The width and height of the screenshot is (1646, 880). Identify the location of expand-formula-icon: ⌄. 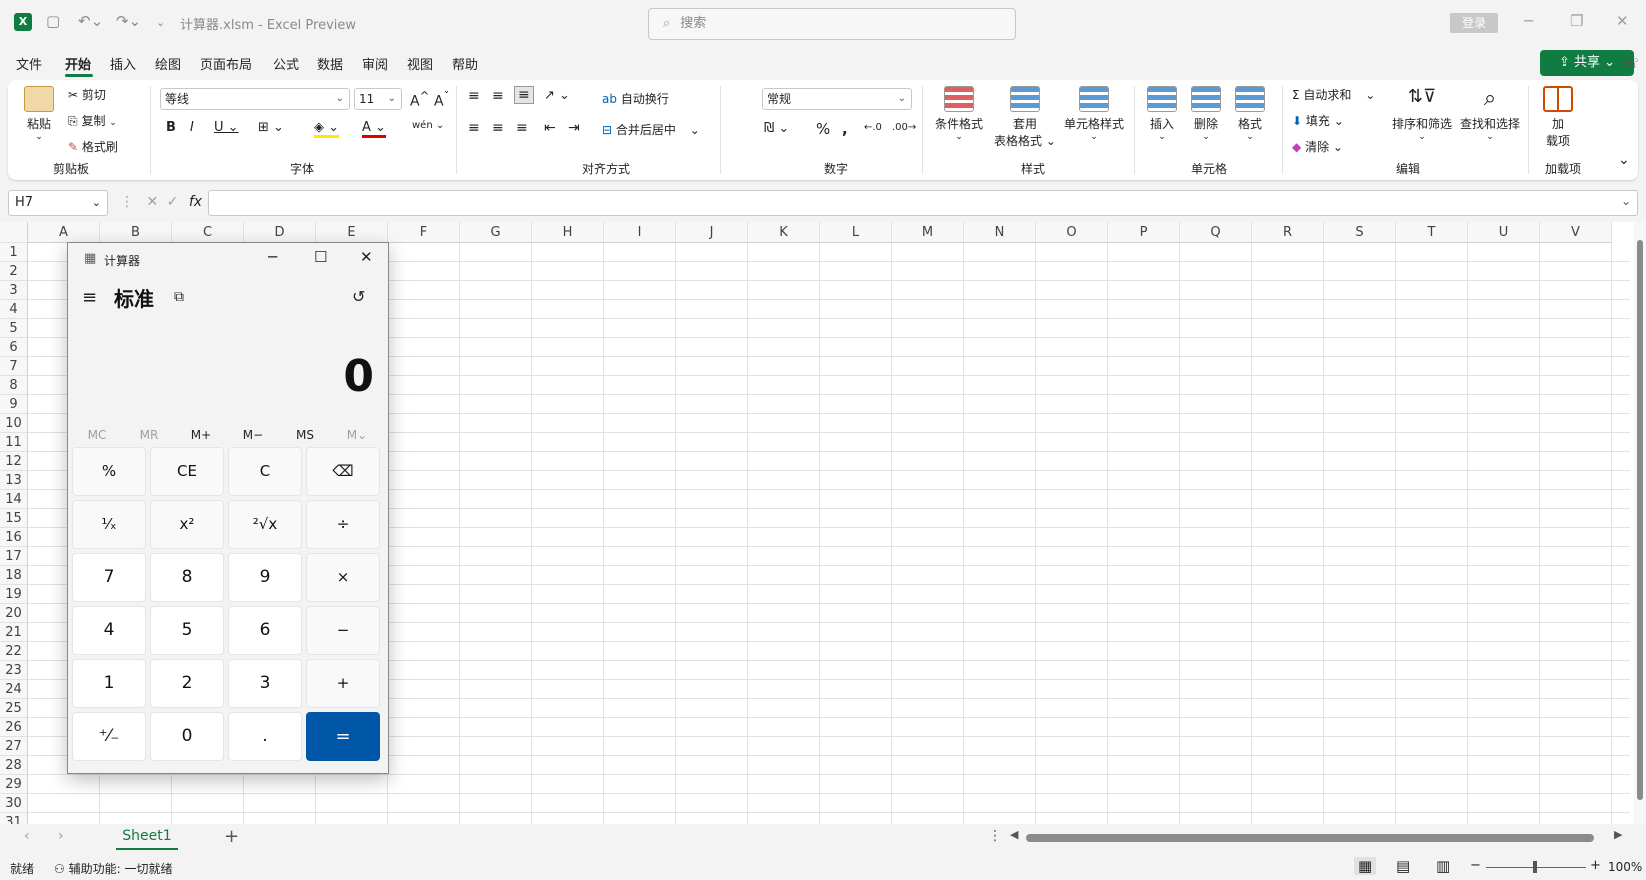
(1626, 201).